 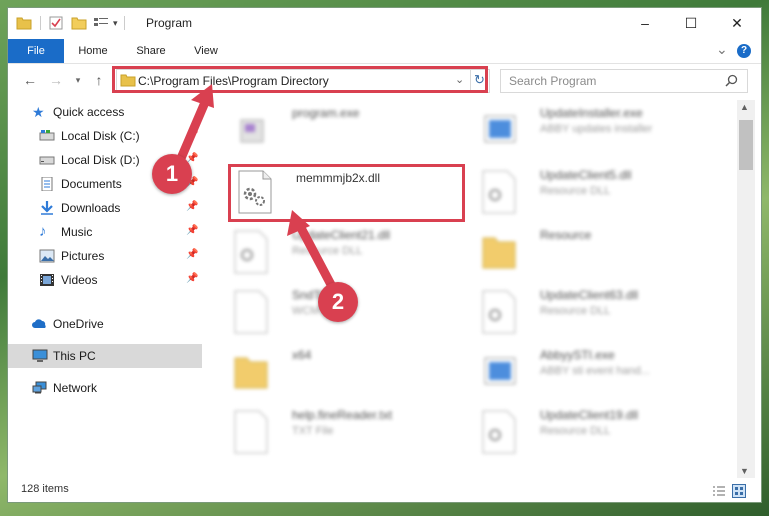 What do you see at coordinates (256, 192) in the screenshot?
I see `annotation-arrows` at bounding box center [256, 192].